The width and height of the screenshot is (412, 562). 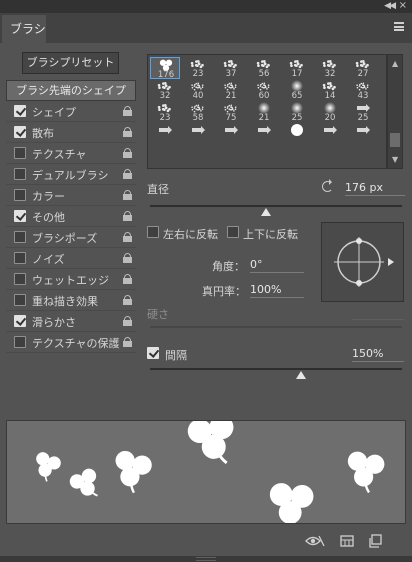 I want to click on brush-tip-cell: 60, so click(x=264, y=90).